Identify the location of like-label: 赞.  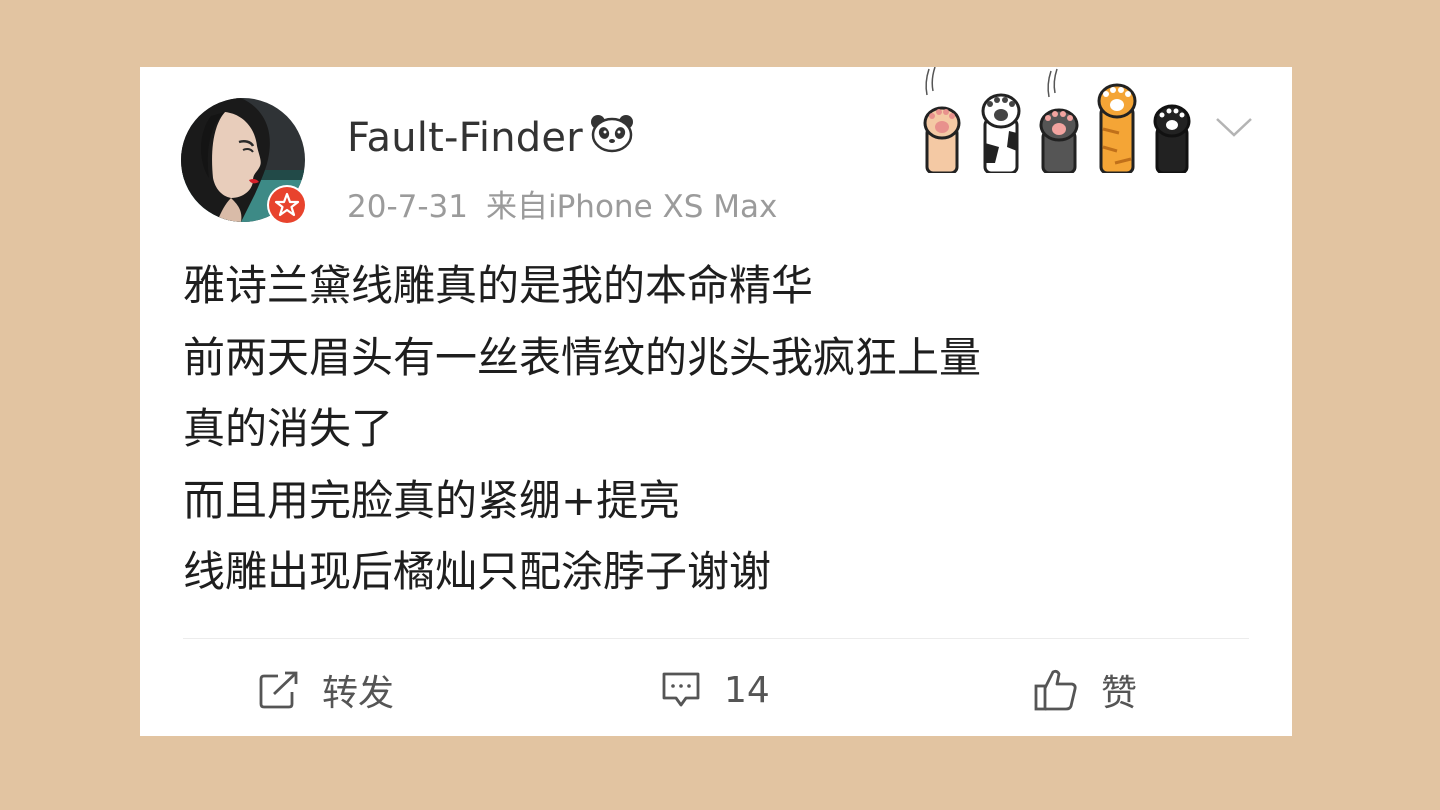
(1119, 693).